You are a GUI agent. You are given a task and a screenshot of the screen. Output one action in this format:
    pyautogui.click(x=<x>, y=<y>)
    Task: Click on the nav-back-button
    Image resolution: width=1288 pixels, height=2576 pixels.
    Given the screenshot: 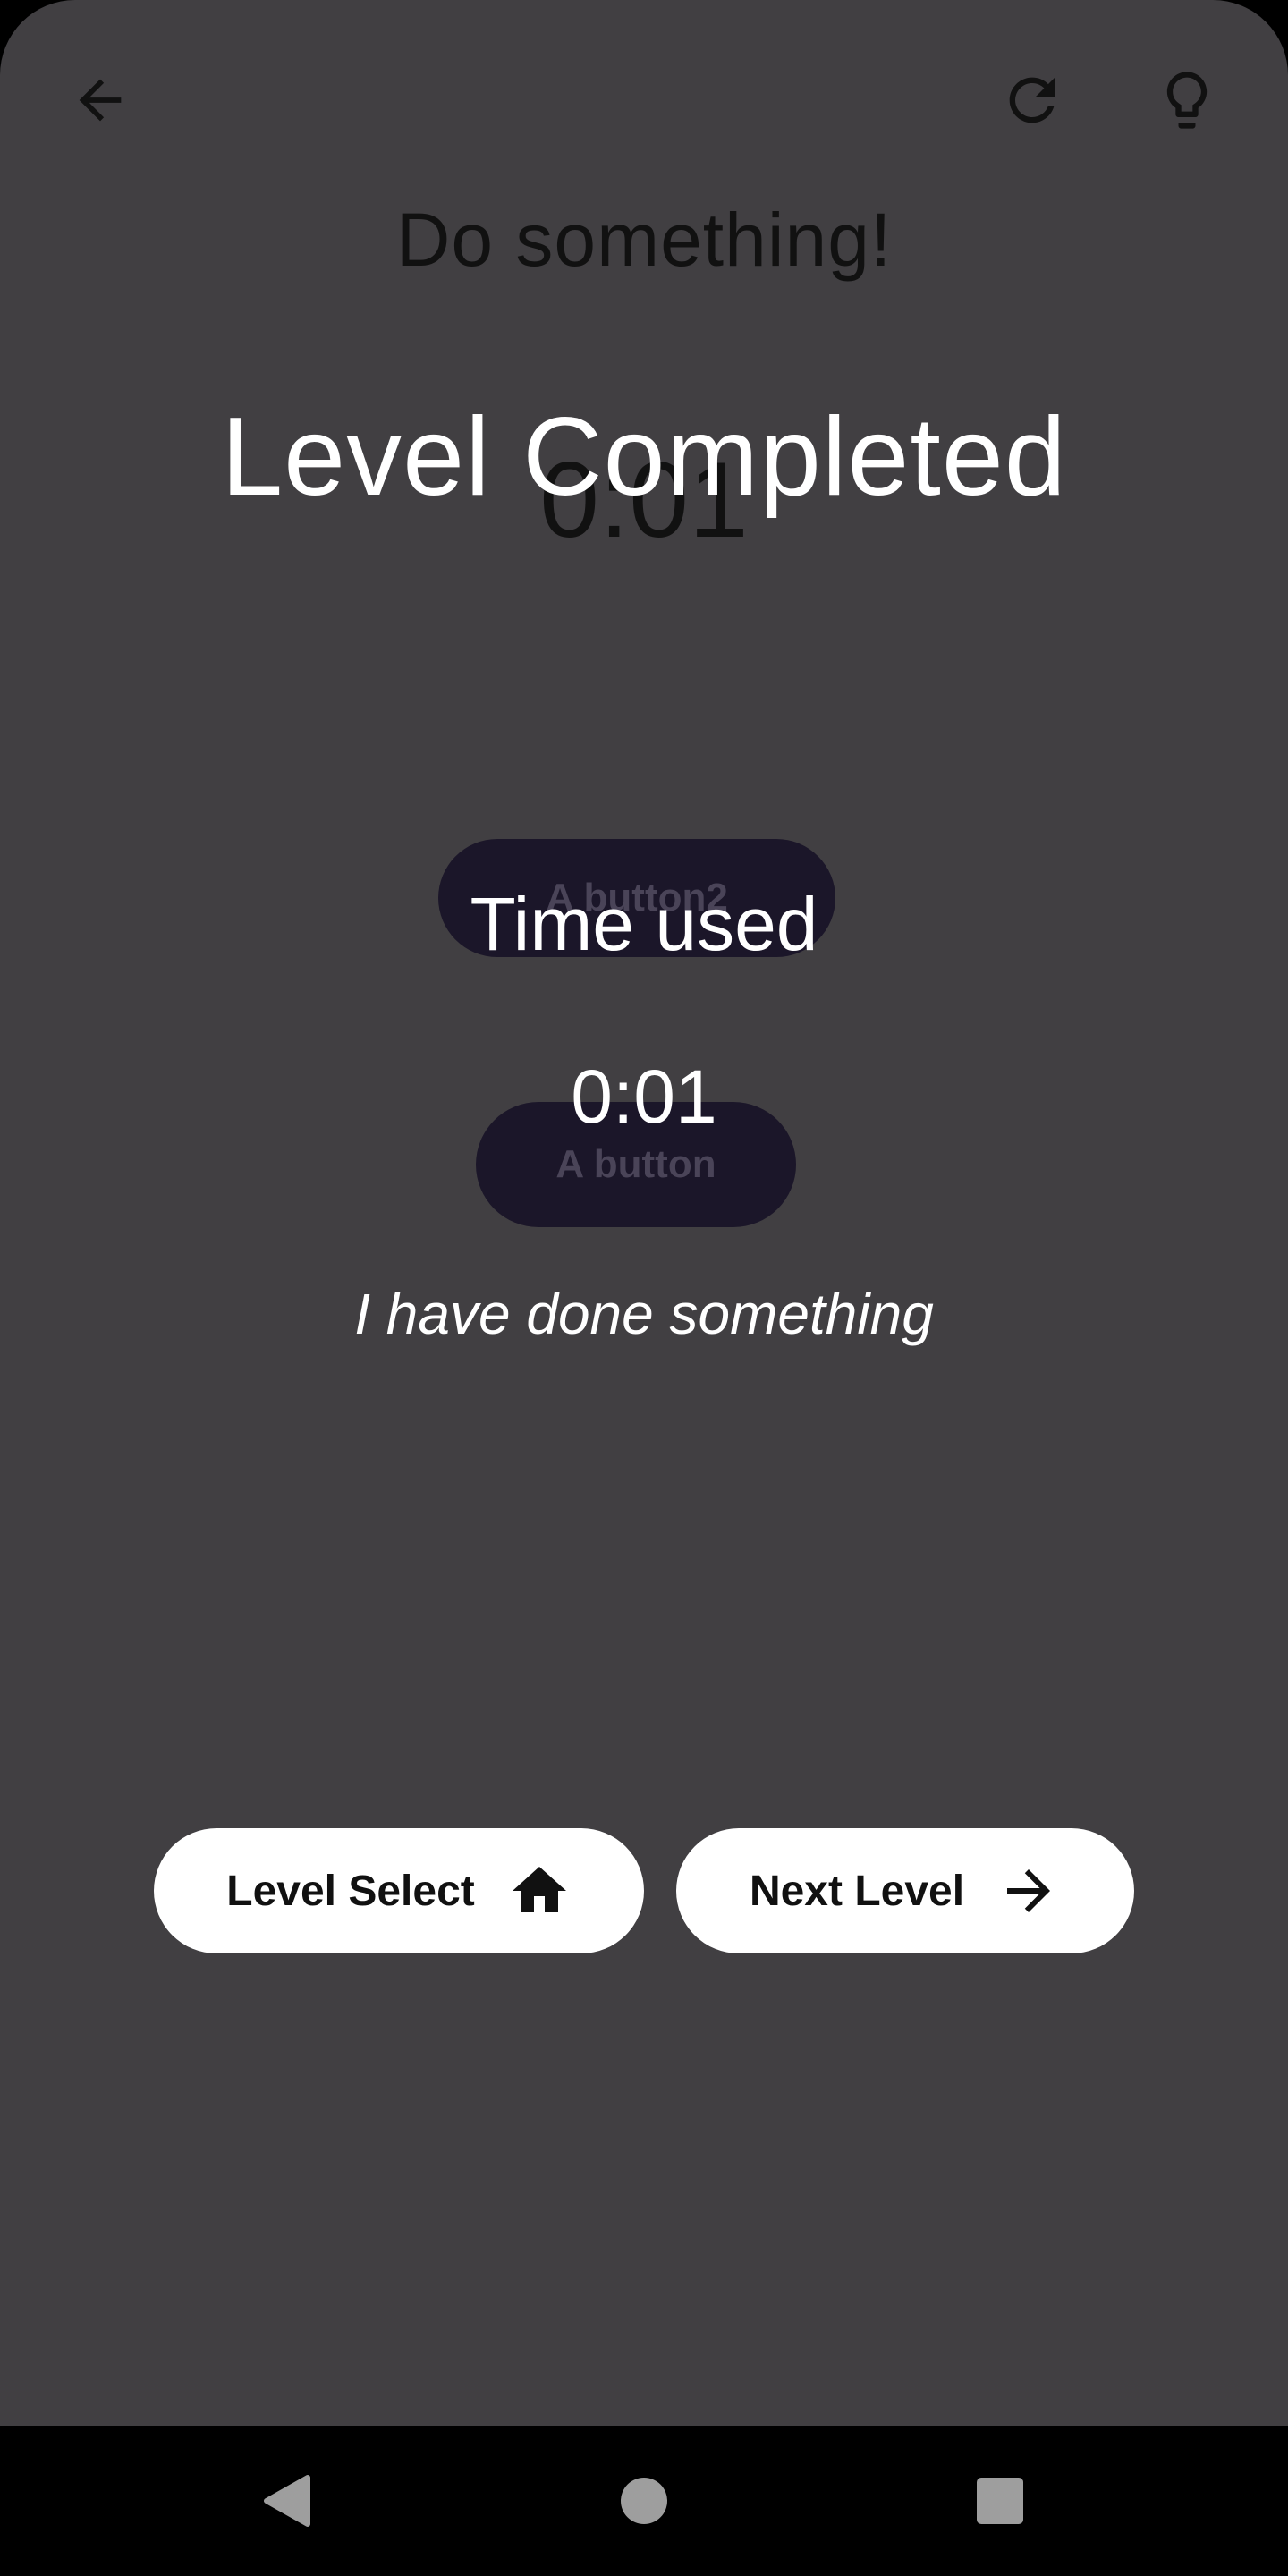 What is the action you would take?
    pyautogui.click(x=286, y=2501)
    